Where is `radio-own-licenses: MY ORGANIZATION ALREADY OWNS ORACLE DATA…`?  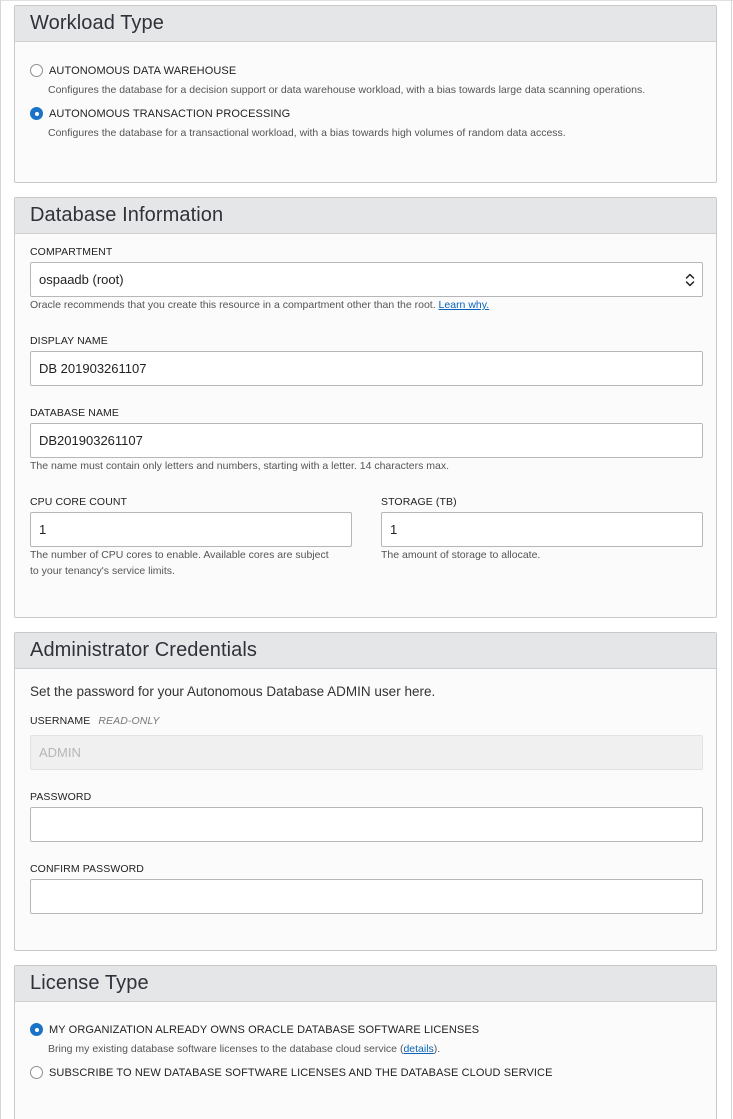
radio-own-licenses: MY ORGANIZATION ALREADY OWNS ORACLE DATA… is located at coordinates (254, 1029).